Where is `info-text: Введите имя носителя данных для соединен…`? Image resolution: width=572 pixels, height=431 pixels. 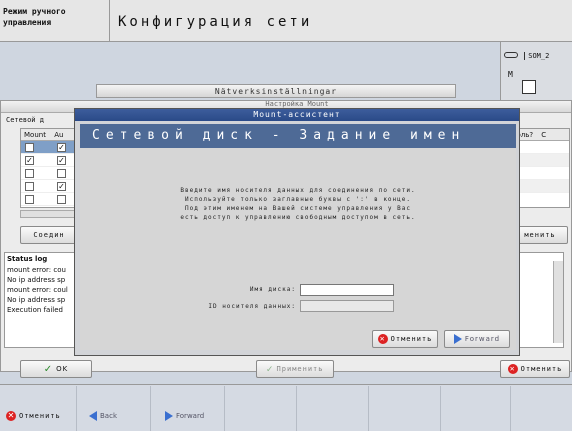 info-text: Введите имя носителя данных для соединен… is located at coordinates (298, 204).